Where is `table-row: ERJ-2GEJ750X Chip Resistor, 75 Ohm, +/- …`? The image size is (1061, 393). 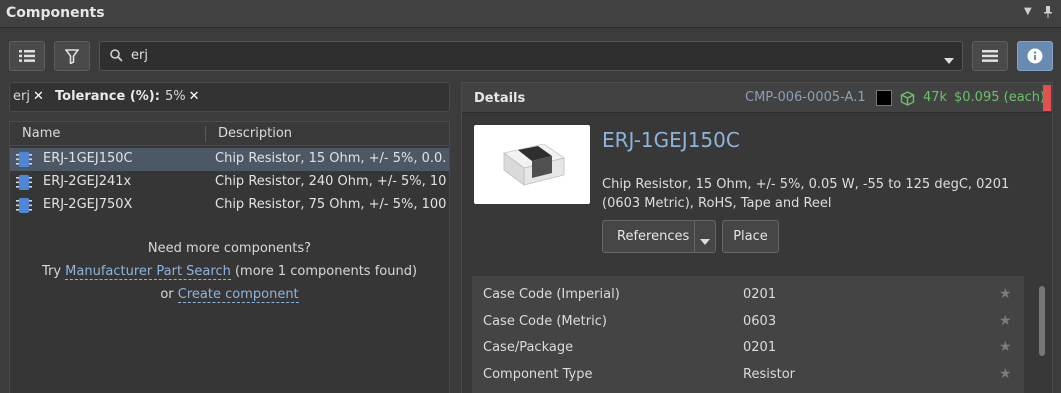
table-row: ERJ-2GEJ750X Chip Resistor, 75 Ohm, +/- … is located at coordinates (229, 205).